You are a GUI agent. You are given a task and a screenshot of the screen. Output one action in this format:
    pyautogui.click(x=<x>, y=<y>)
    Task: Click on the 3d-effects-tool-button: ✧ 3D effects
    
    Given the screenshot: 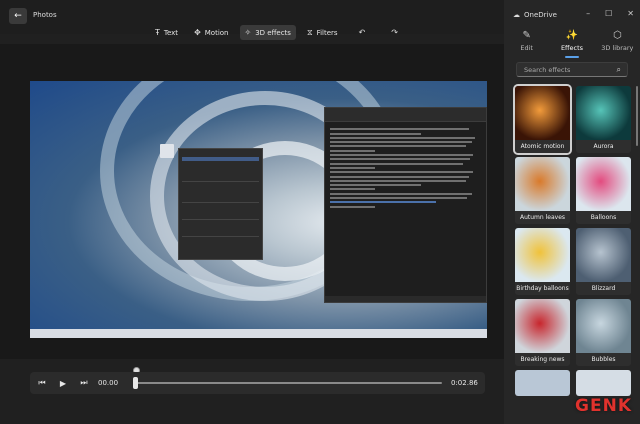 What is the action you would take?
    pyautogui.click(x=267, y=32)
    